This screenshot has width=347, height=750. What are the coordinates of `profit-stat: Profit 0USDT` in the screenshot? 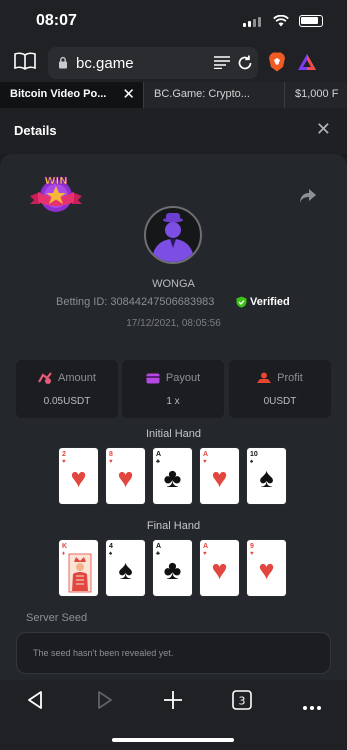 It's located at (280, 389).